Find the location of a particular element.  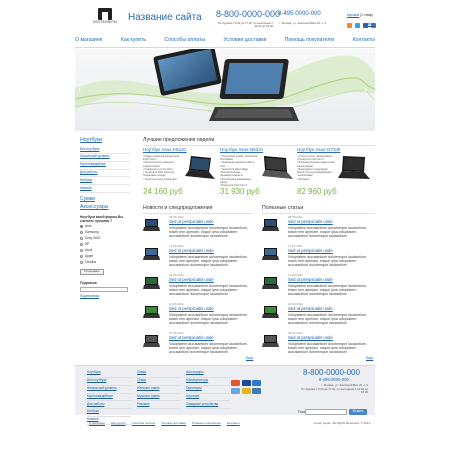

visa-electron-icon is located at coordinates (246, 390).